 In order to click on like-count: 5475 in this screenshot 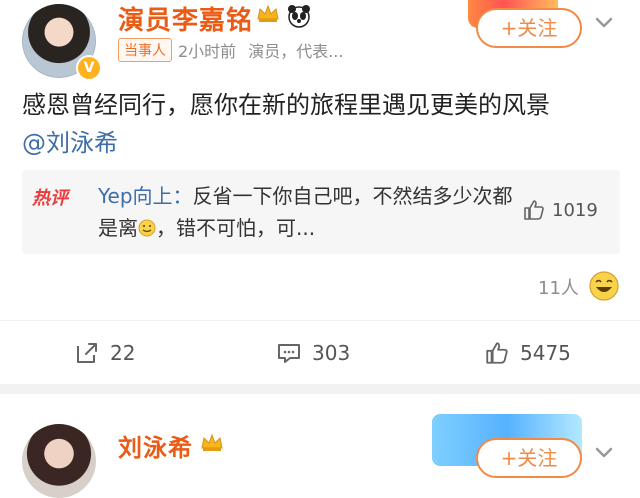, I will do `click(545, 353)`.